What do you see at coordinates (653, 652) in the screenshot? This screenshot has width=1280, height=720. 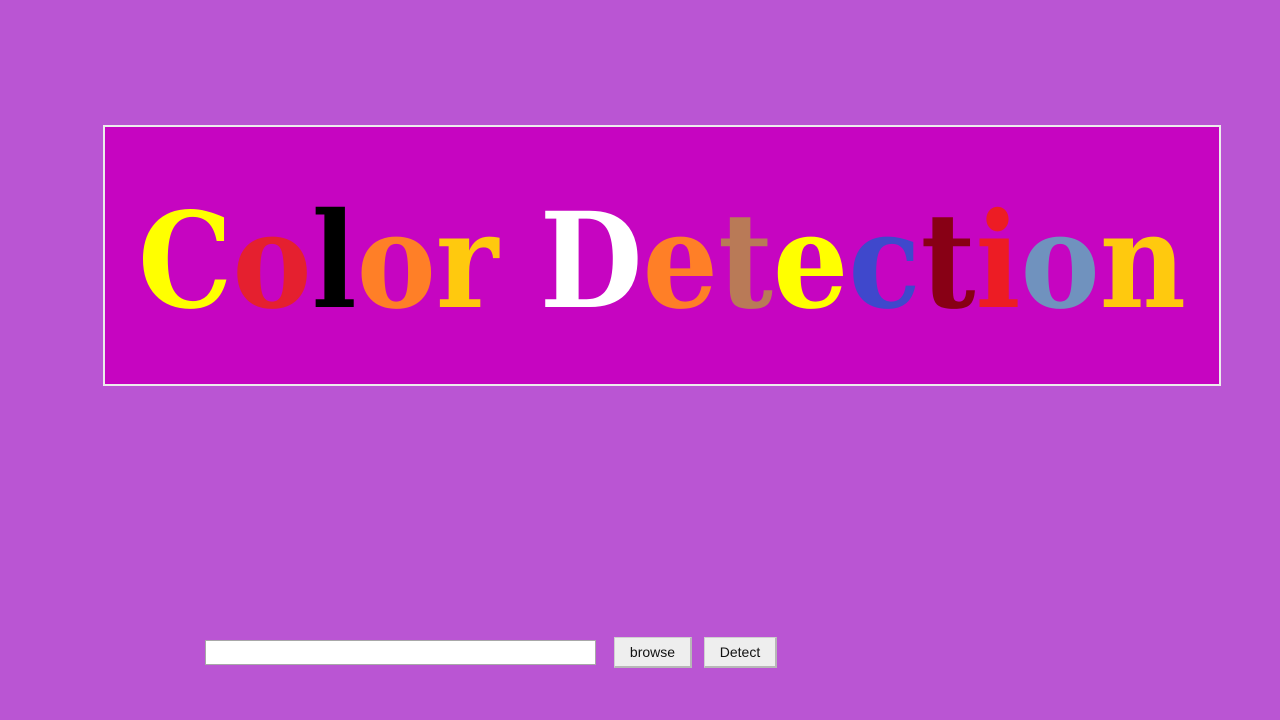 I see `browse-button: browse` at bounding box center [653, 652].